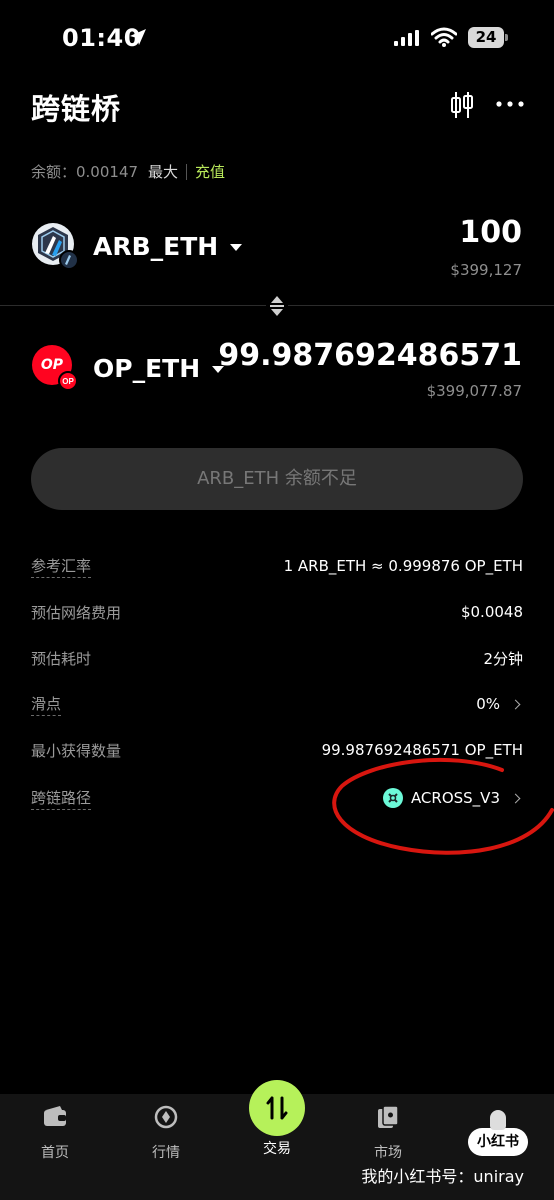  Describe the element at coordinates (503, 658) in the screenshot. I see `detail-value: 2分钟` at that location.